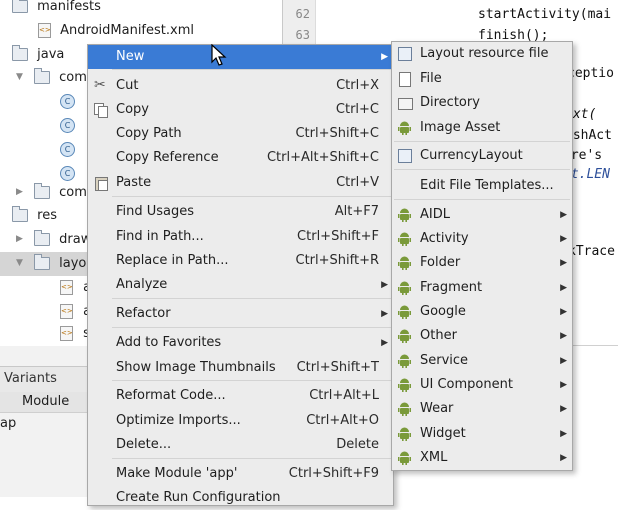  What do you see at coordinates (56, 9) in the screenshot?
I see `tree-item-manifests: manifests` at bounding box center [56, 9].